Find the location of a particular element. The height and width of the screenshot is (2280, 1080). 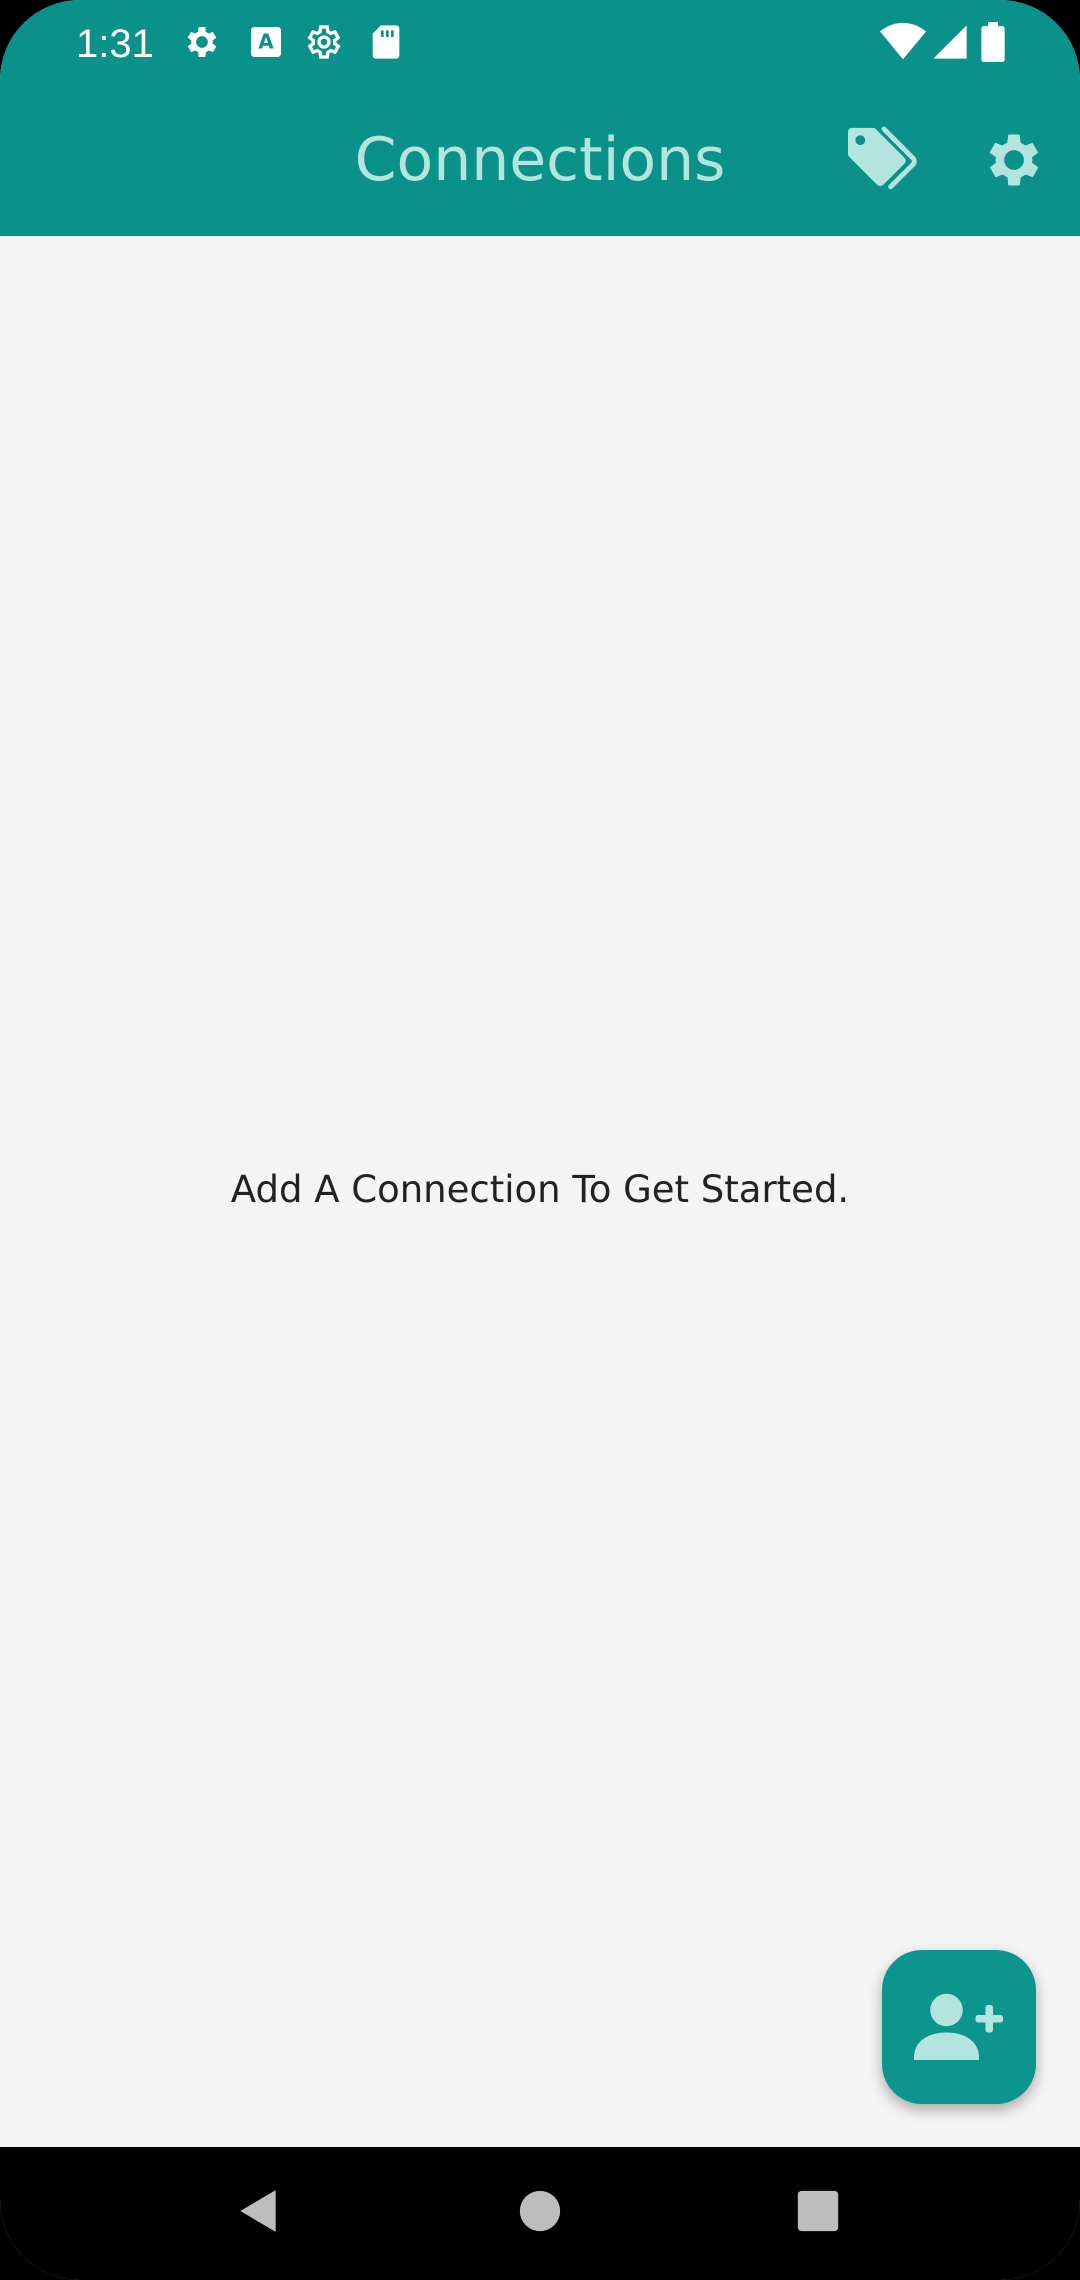

back-icon is located at coordinates (259, 2213).